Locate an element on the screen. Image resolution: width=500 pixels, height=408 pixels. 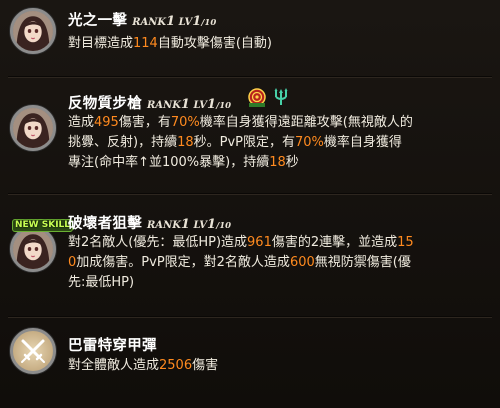
skill-2-line-2: 挑釁、反射)，持續18秒。PvP限定，有70%機率自身獲得 is located at coordinates (235, 142).